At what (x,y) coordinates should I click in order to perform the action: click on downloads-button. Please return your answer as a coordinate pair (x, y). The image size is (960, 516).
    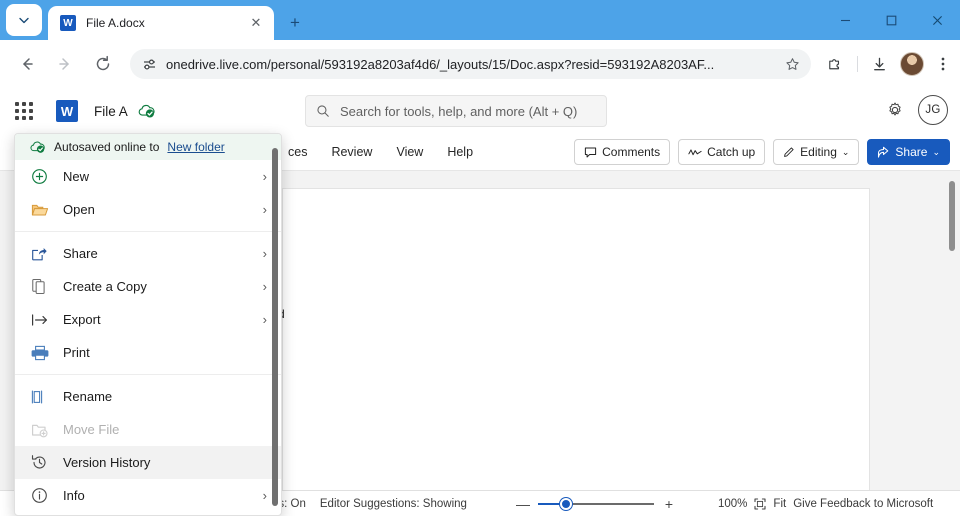
    Looking at the image, I should click on (879, 64).